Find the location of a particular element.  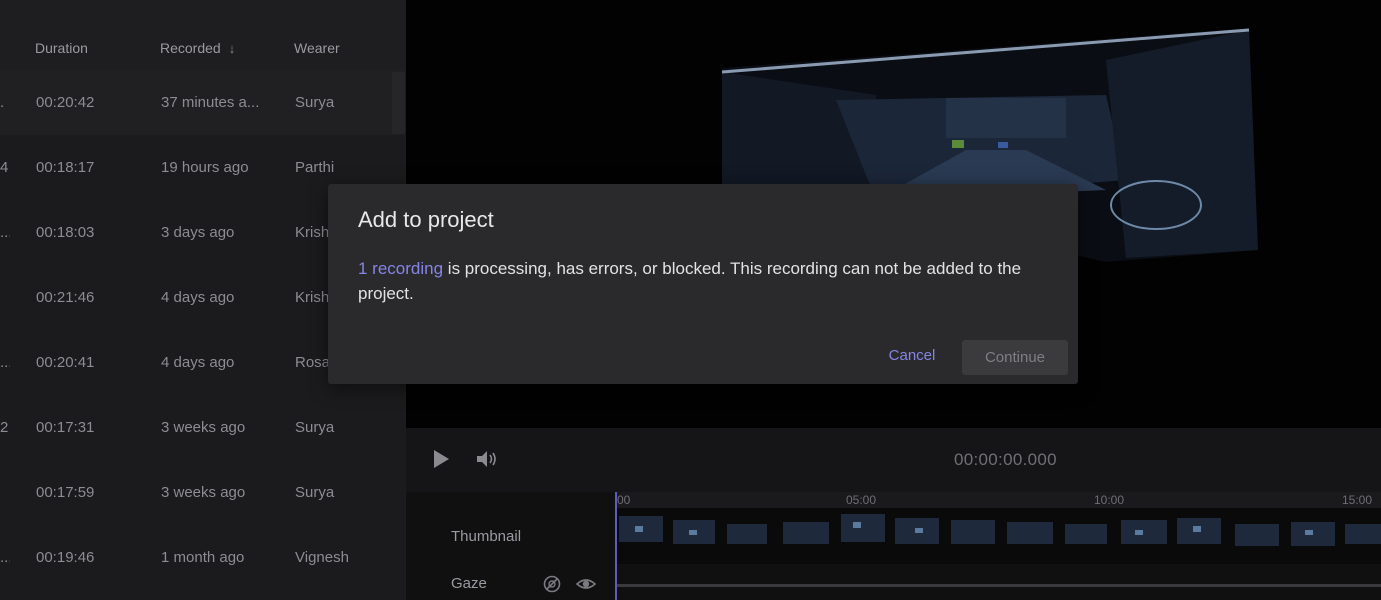

cell-recorded: 3 days ago is located at coordinates (198, 232).